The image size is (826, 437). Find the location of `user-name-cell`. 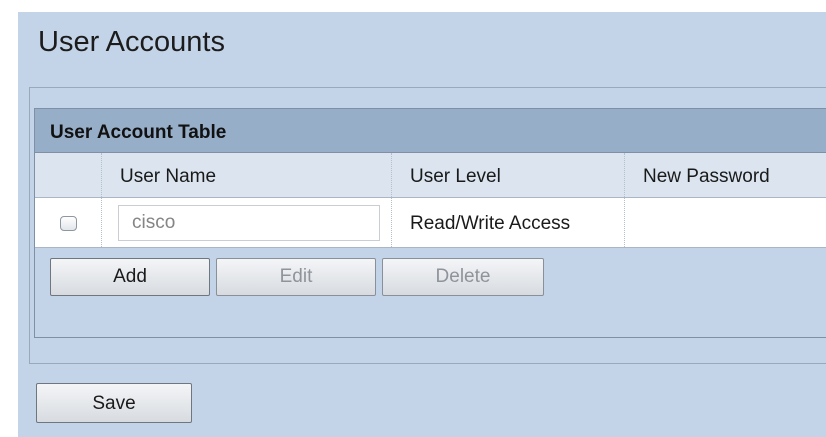

user-name-cell is located at coordinates (247, 222).